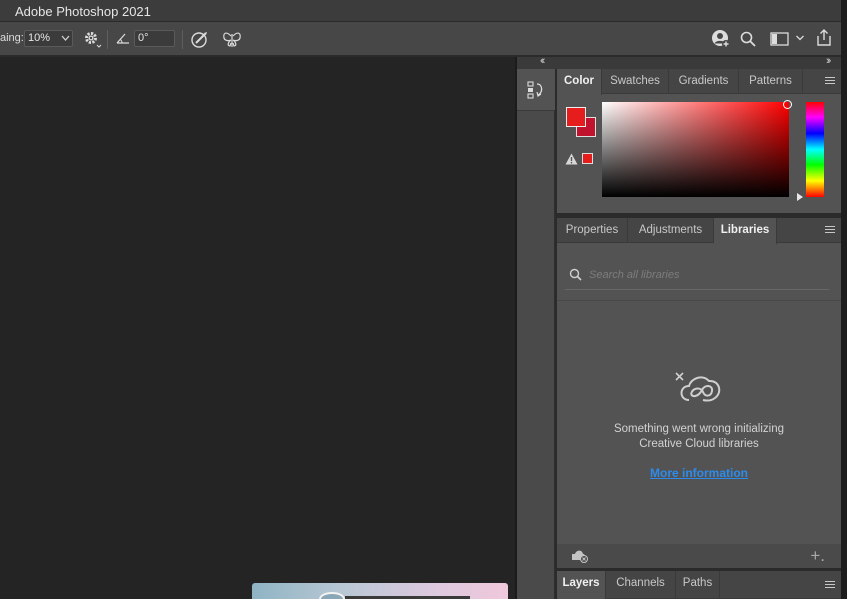 Image resolution: width=847 pixels, height=599 pixels. I want to click on layers-panel: Layers Channels Paths, so click(699, 585).